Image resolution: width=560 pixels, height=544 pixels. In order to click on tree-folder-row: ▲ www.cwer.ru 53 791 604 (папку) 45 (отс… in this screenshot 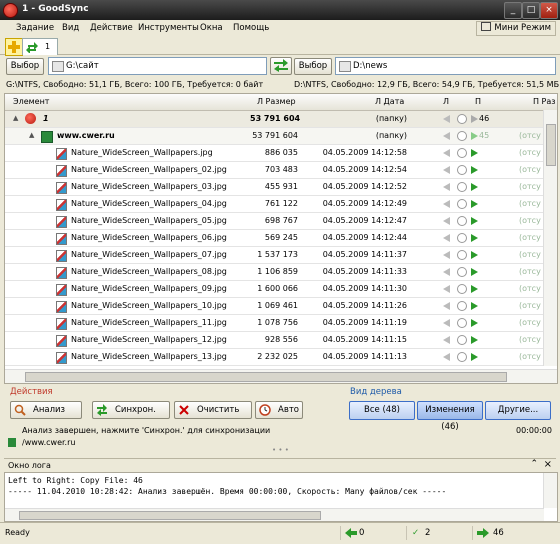, I will do `click(281, 136)`.